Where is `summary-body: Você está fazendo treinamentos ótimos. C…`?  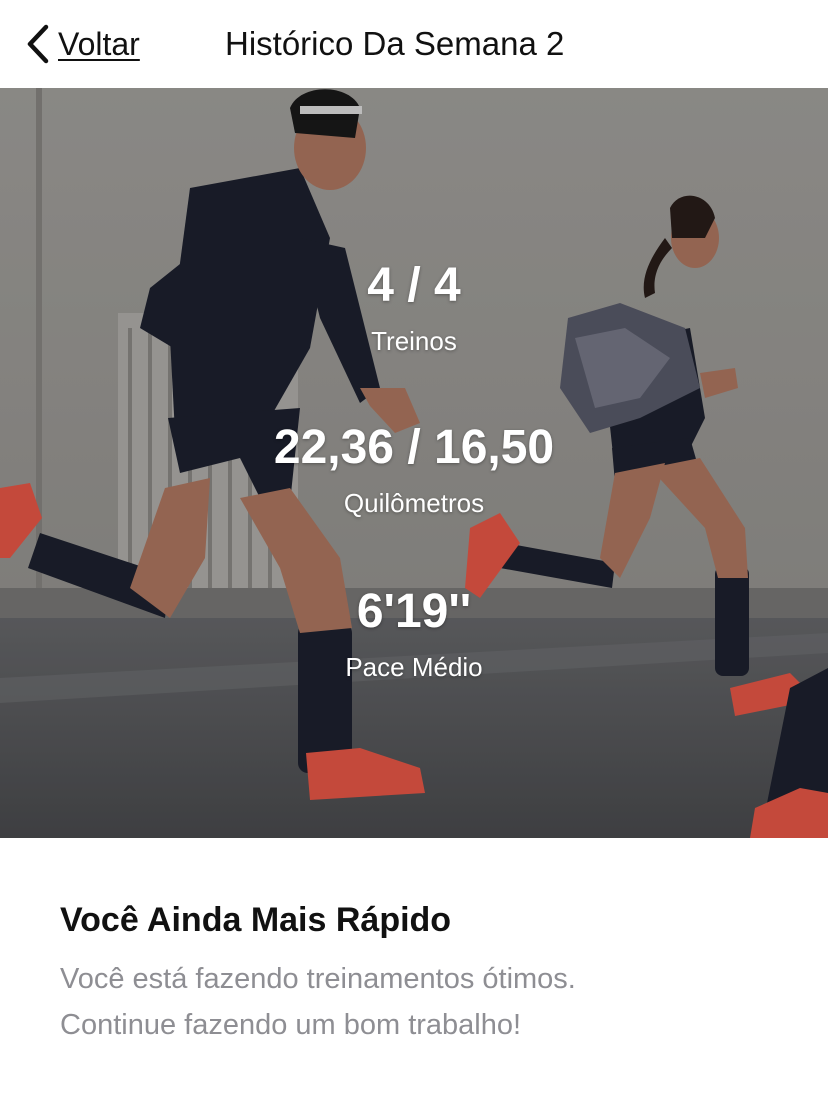
summary-body: Você está fazendo treinamentos ótimos. C… is located at coordinates (420, 1002).